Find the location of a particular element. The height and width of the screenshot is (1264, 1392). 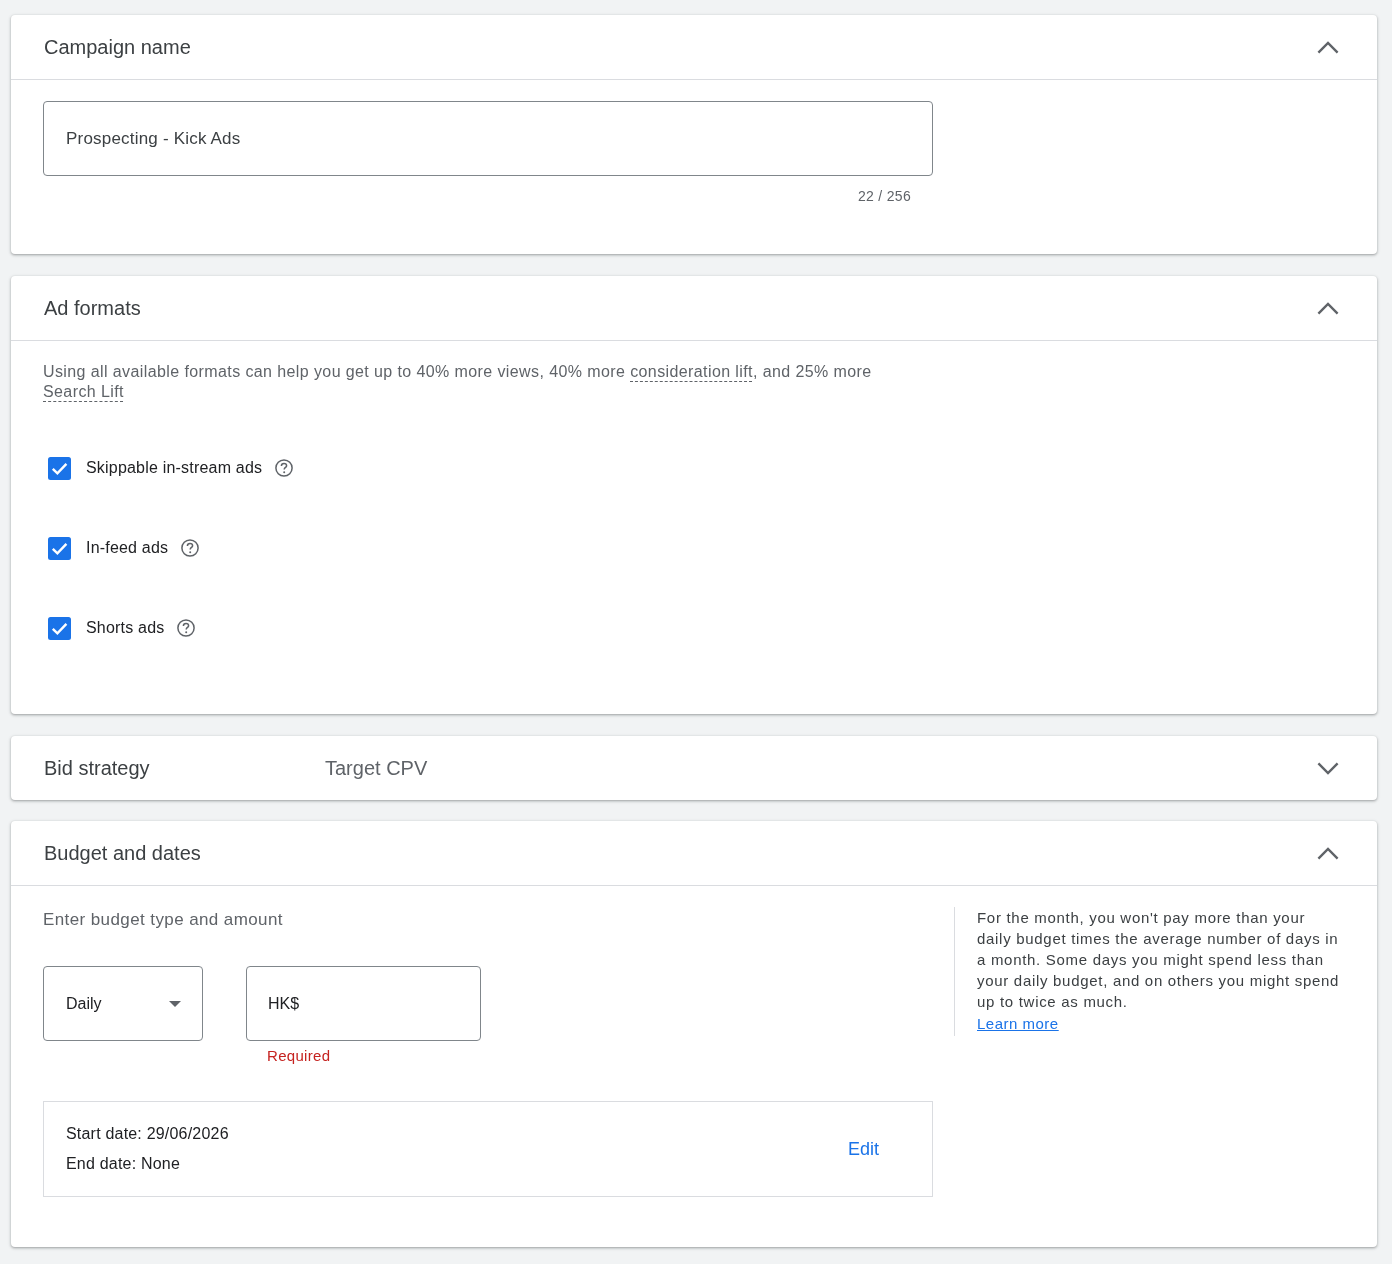

error-text: Required is located at coordinates (299, 1056).